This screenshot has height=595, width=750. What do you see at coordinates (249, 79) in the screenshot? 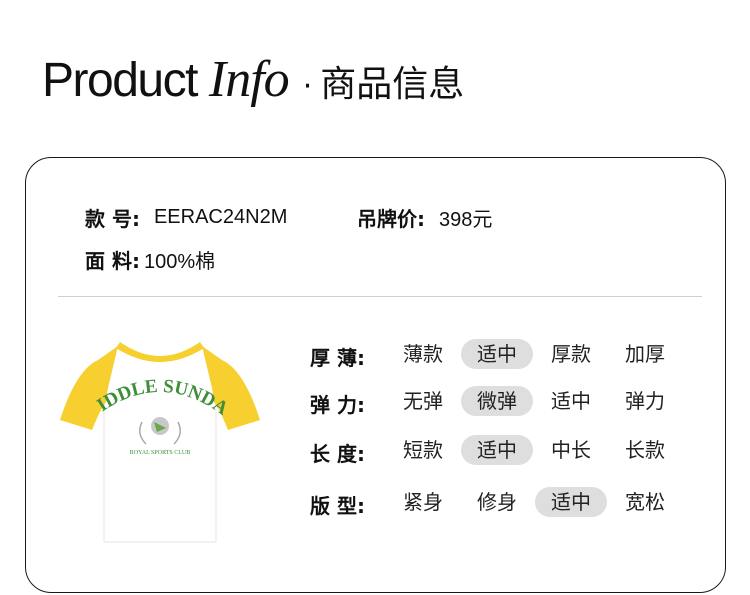
I see `title-info: Info` at bounding box center [249, 79].